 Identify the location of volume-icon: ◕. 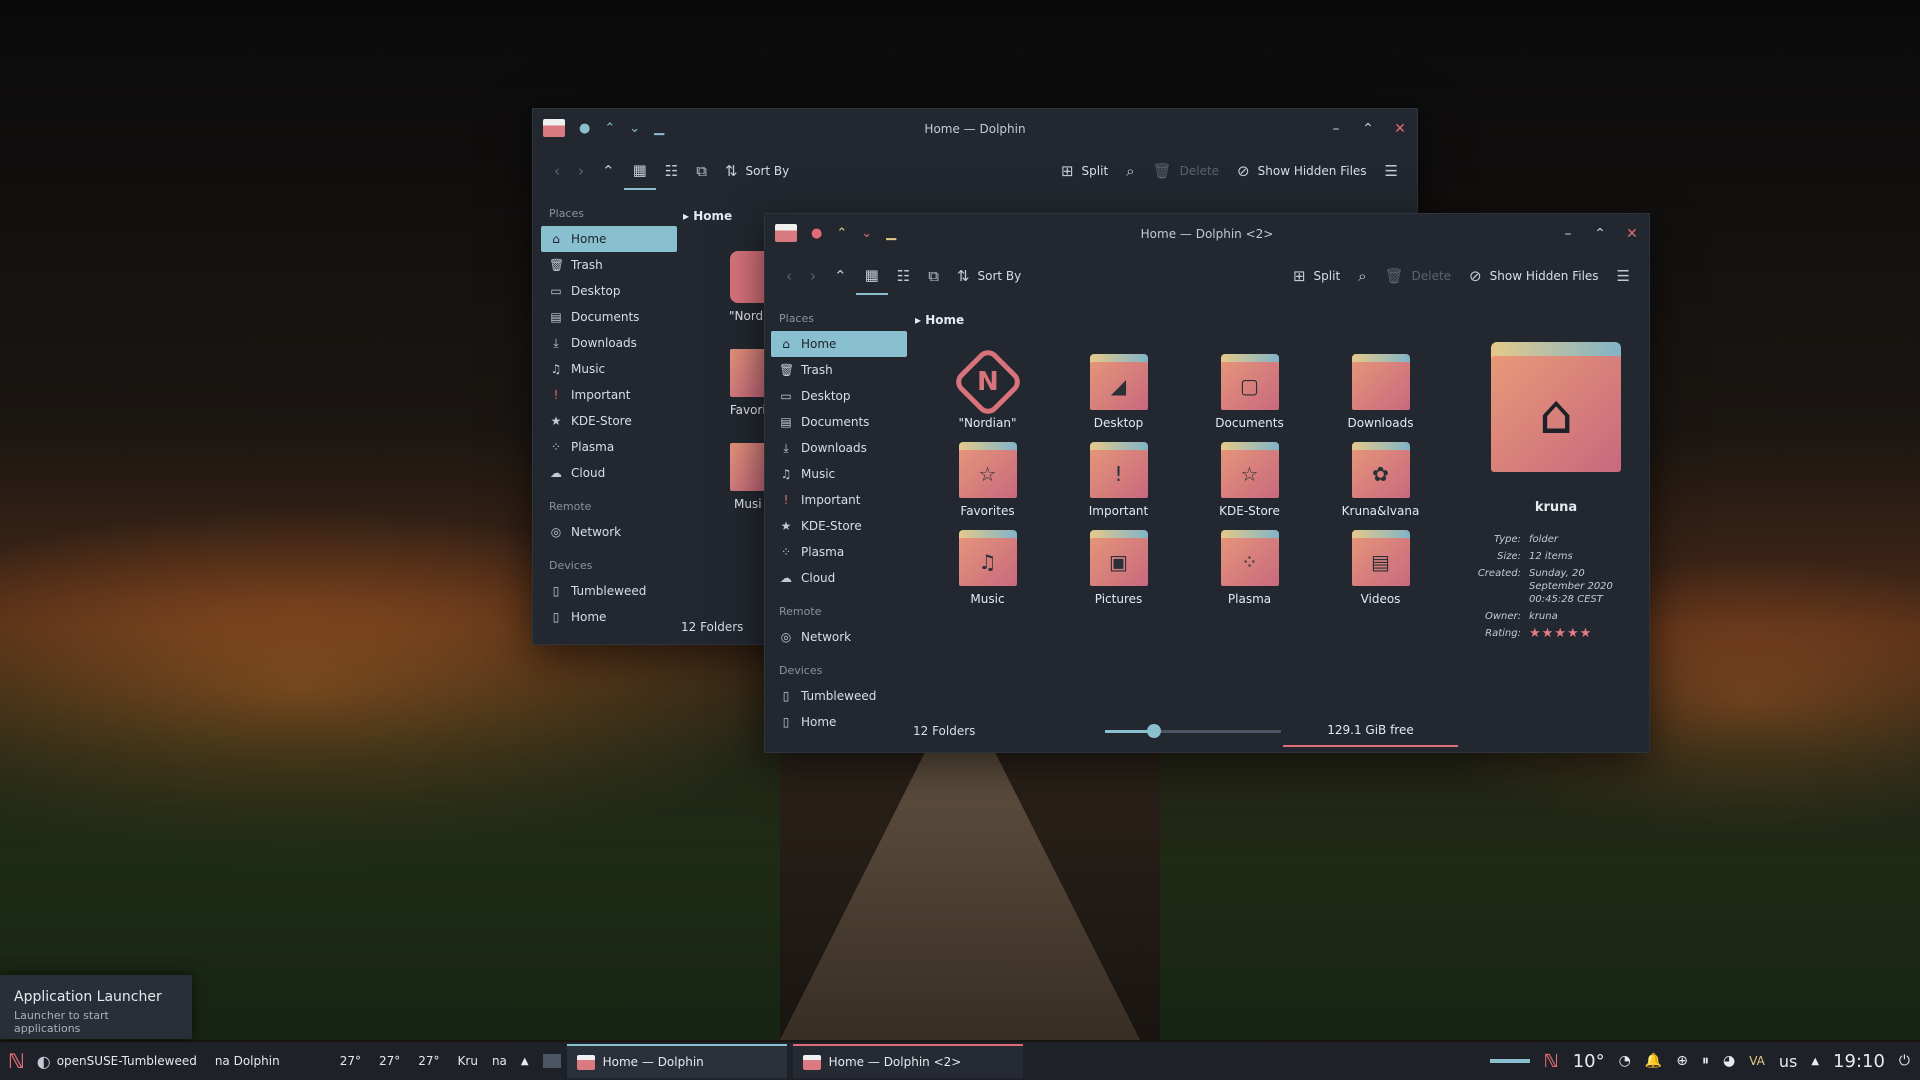
(1729, 1061).